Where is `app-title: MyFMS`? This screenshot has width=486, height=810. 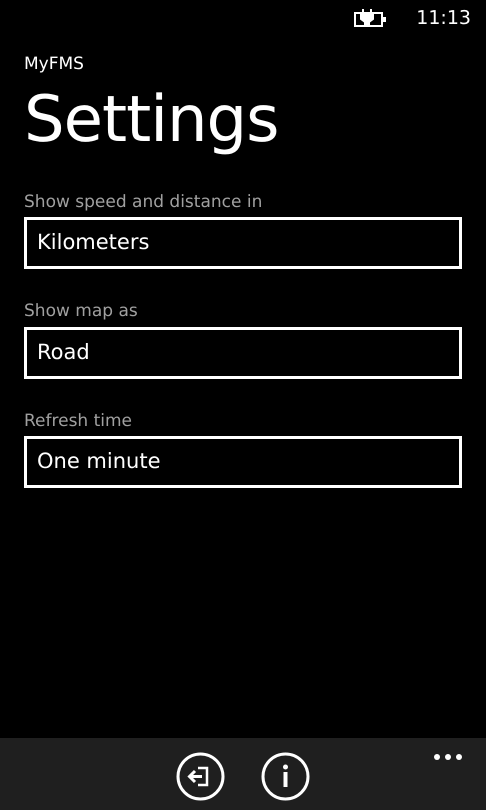
app-title: MyFMS is located at coordinates (54, 64).